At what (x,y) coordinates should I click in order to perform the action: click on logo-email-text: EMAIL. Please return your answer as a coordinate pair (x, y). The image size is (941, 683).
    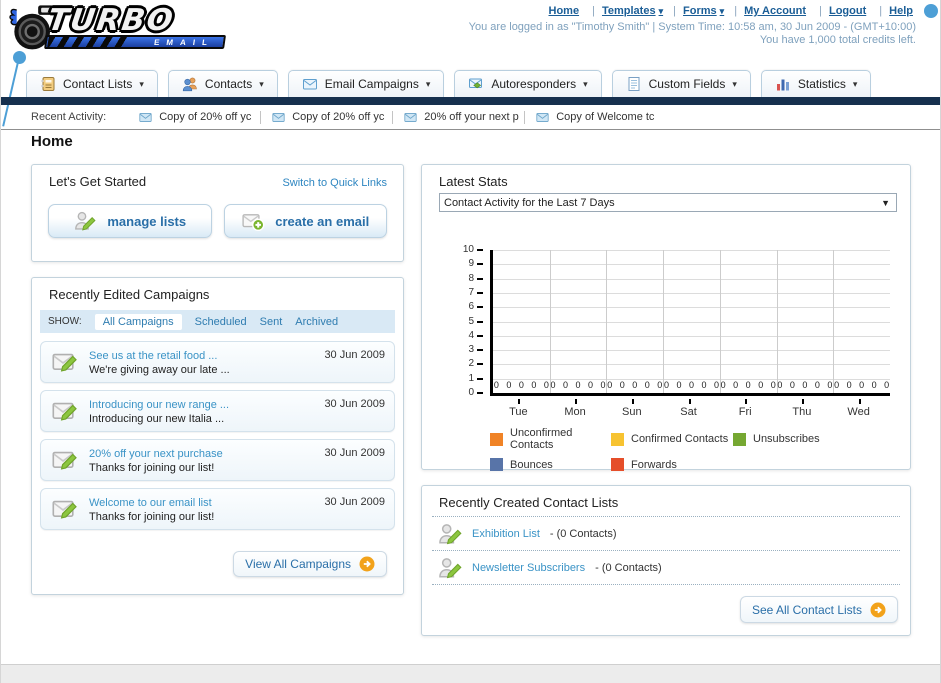
    Looking at the image, I should click on (184, 42).